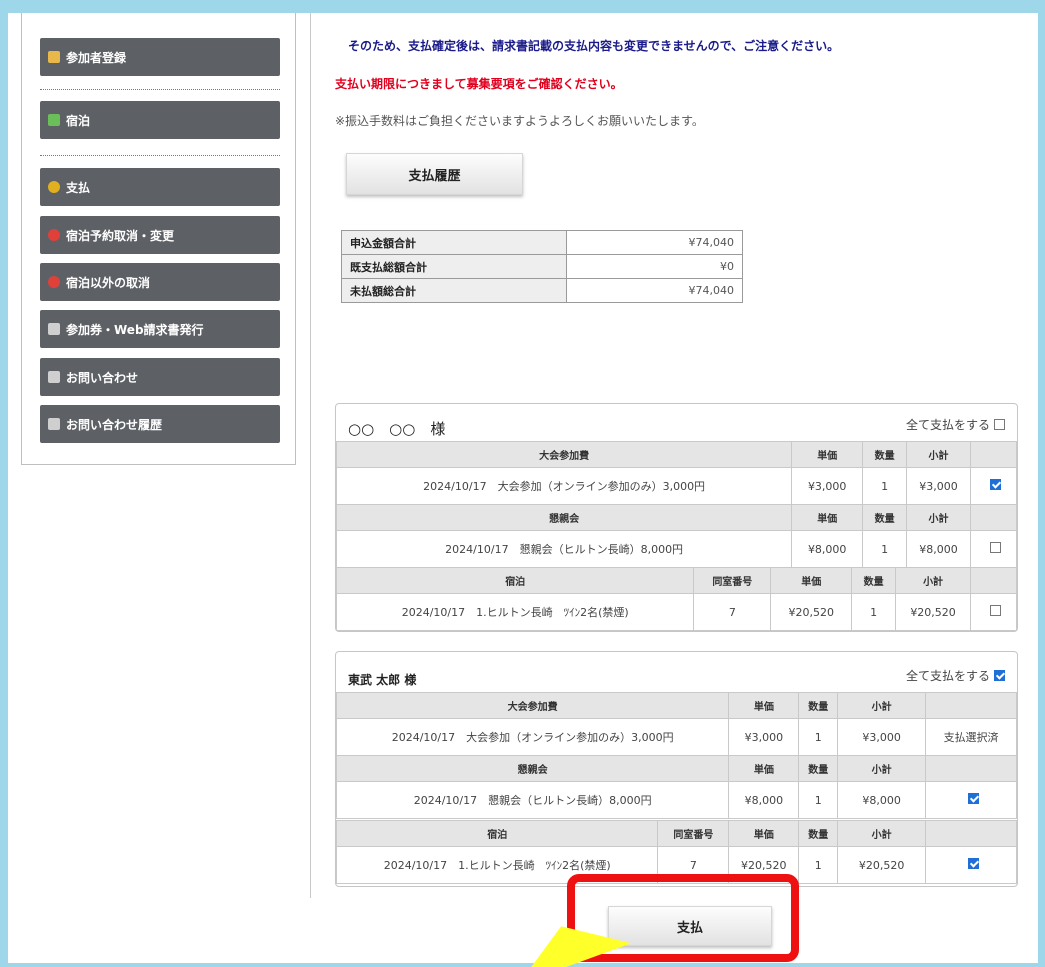 The height and width of the screenshot is (967, 1045). Describe the element at coordinates (135, 329) in the screenshot. I see `sidebar-item-label: 参加券・Web請求書発行` at that location.